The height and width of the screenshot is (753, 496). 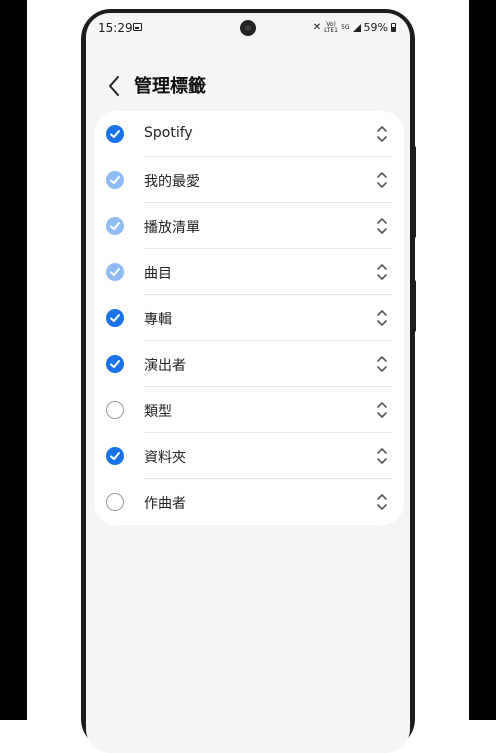 I want to click on list-item-label: 播放清單, so click(x=172, y=228).